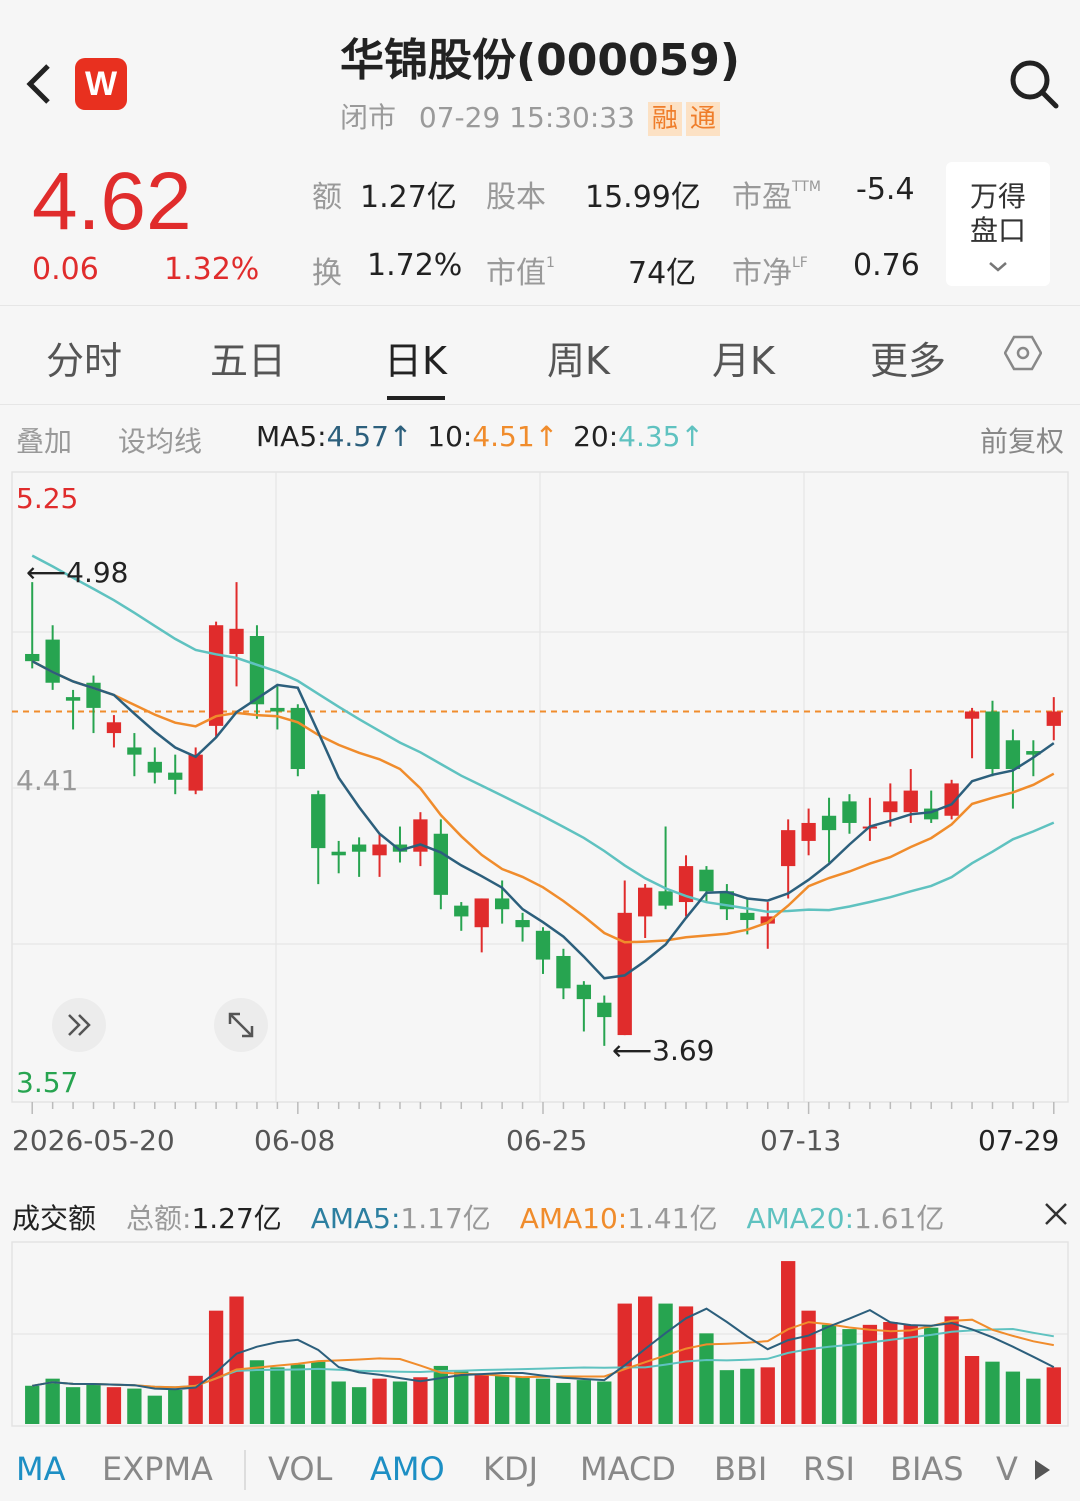 The image size is (1080, 1501). I want to click on indicator-tab-macd: MACD, so click(628, 1469).